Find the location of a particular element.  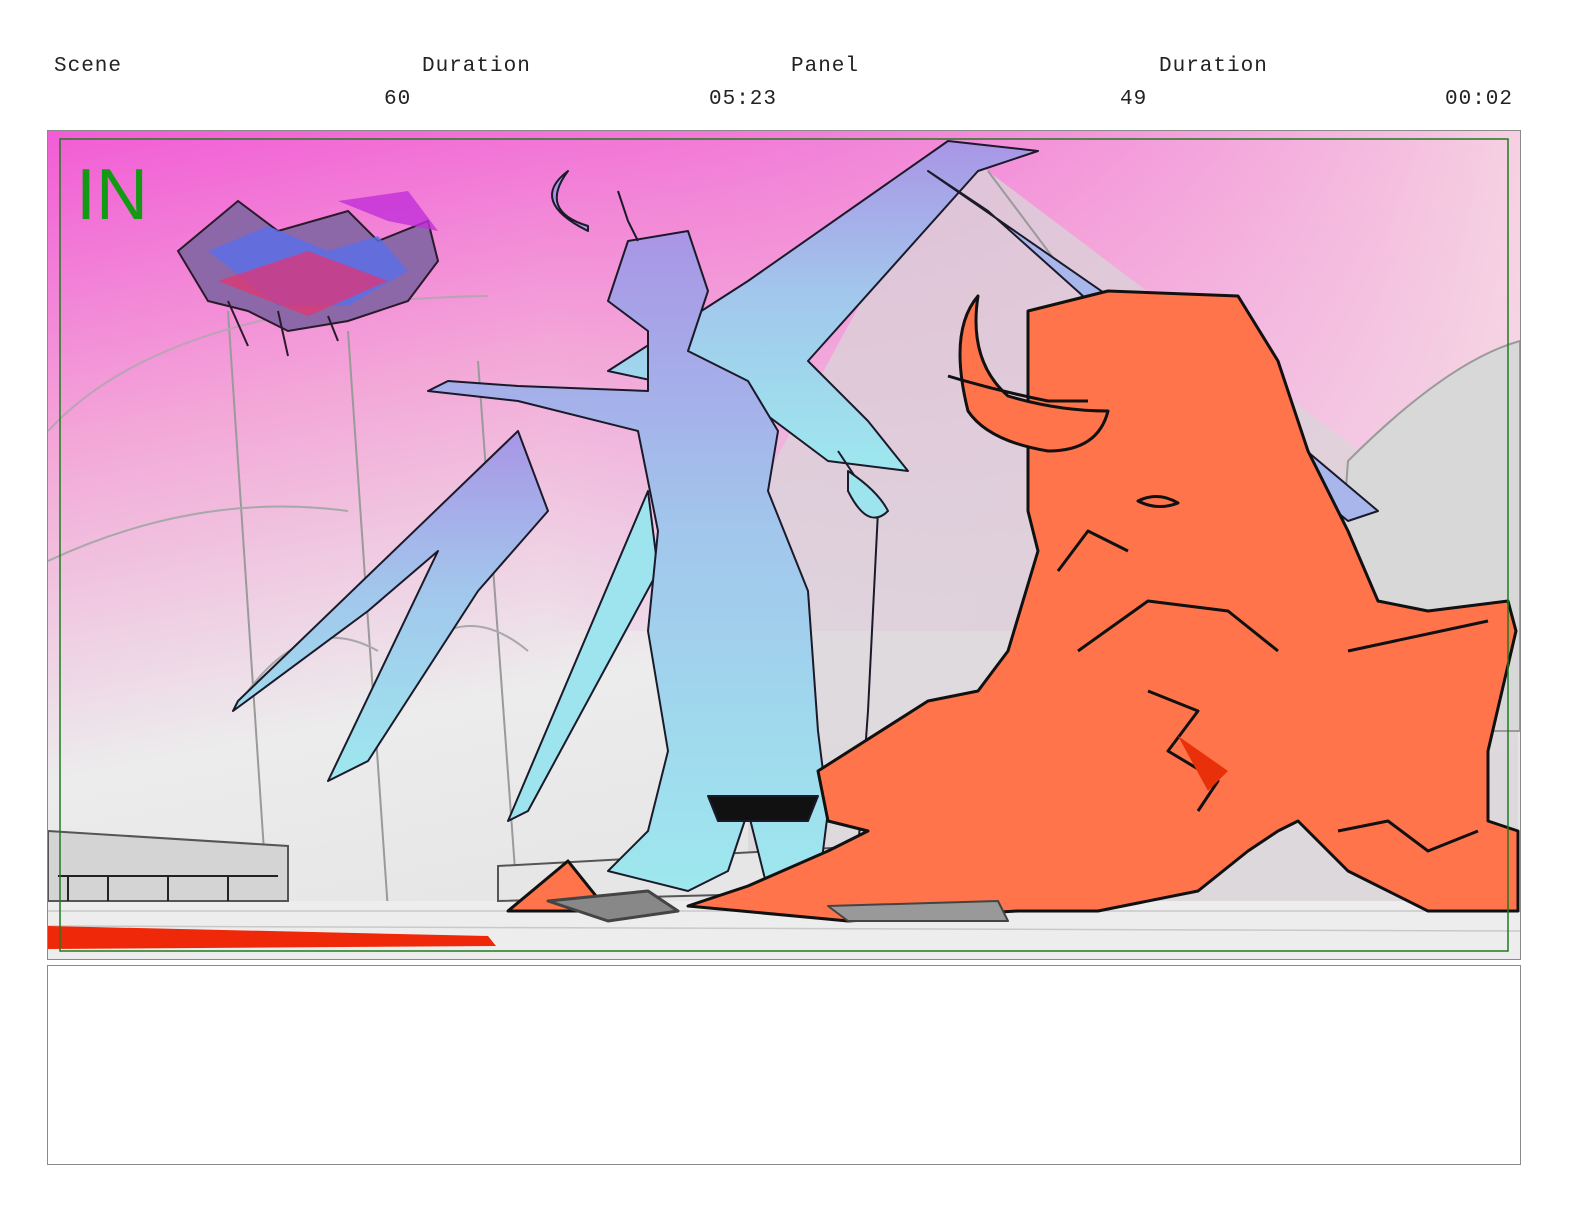

scene-duration: 05:23 is located at coordinates (743, 99).